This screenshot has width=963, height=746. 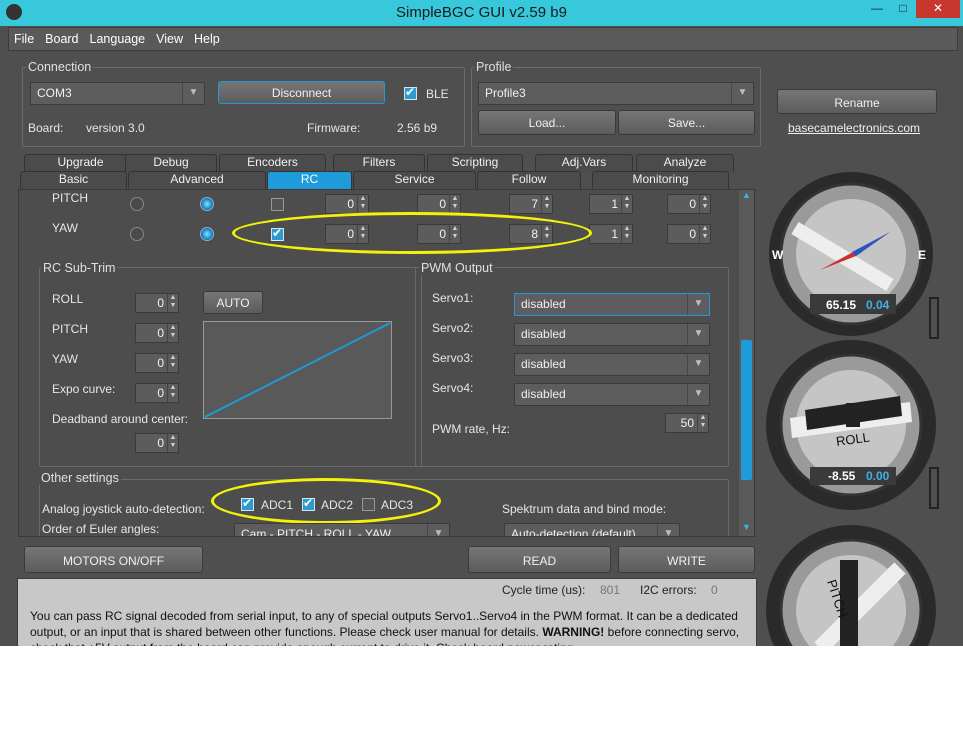 I want to click on subtrim-group-label: RC Sub-Trim, so click(x=79, y=268).